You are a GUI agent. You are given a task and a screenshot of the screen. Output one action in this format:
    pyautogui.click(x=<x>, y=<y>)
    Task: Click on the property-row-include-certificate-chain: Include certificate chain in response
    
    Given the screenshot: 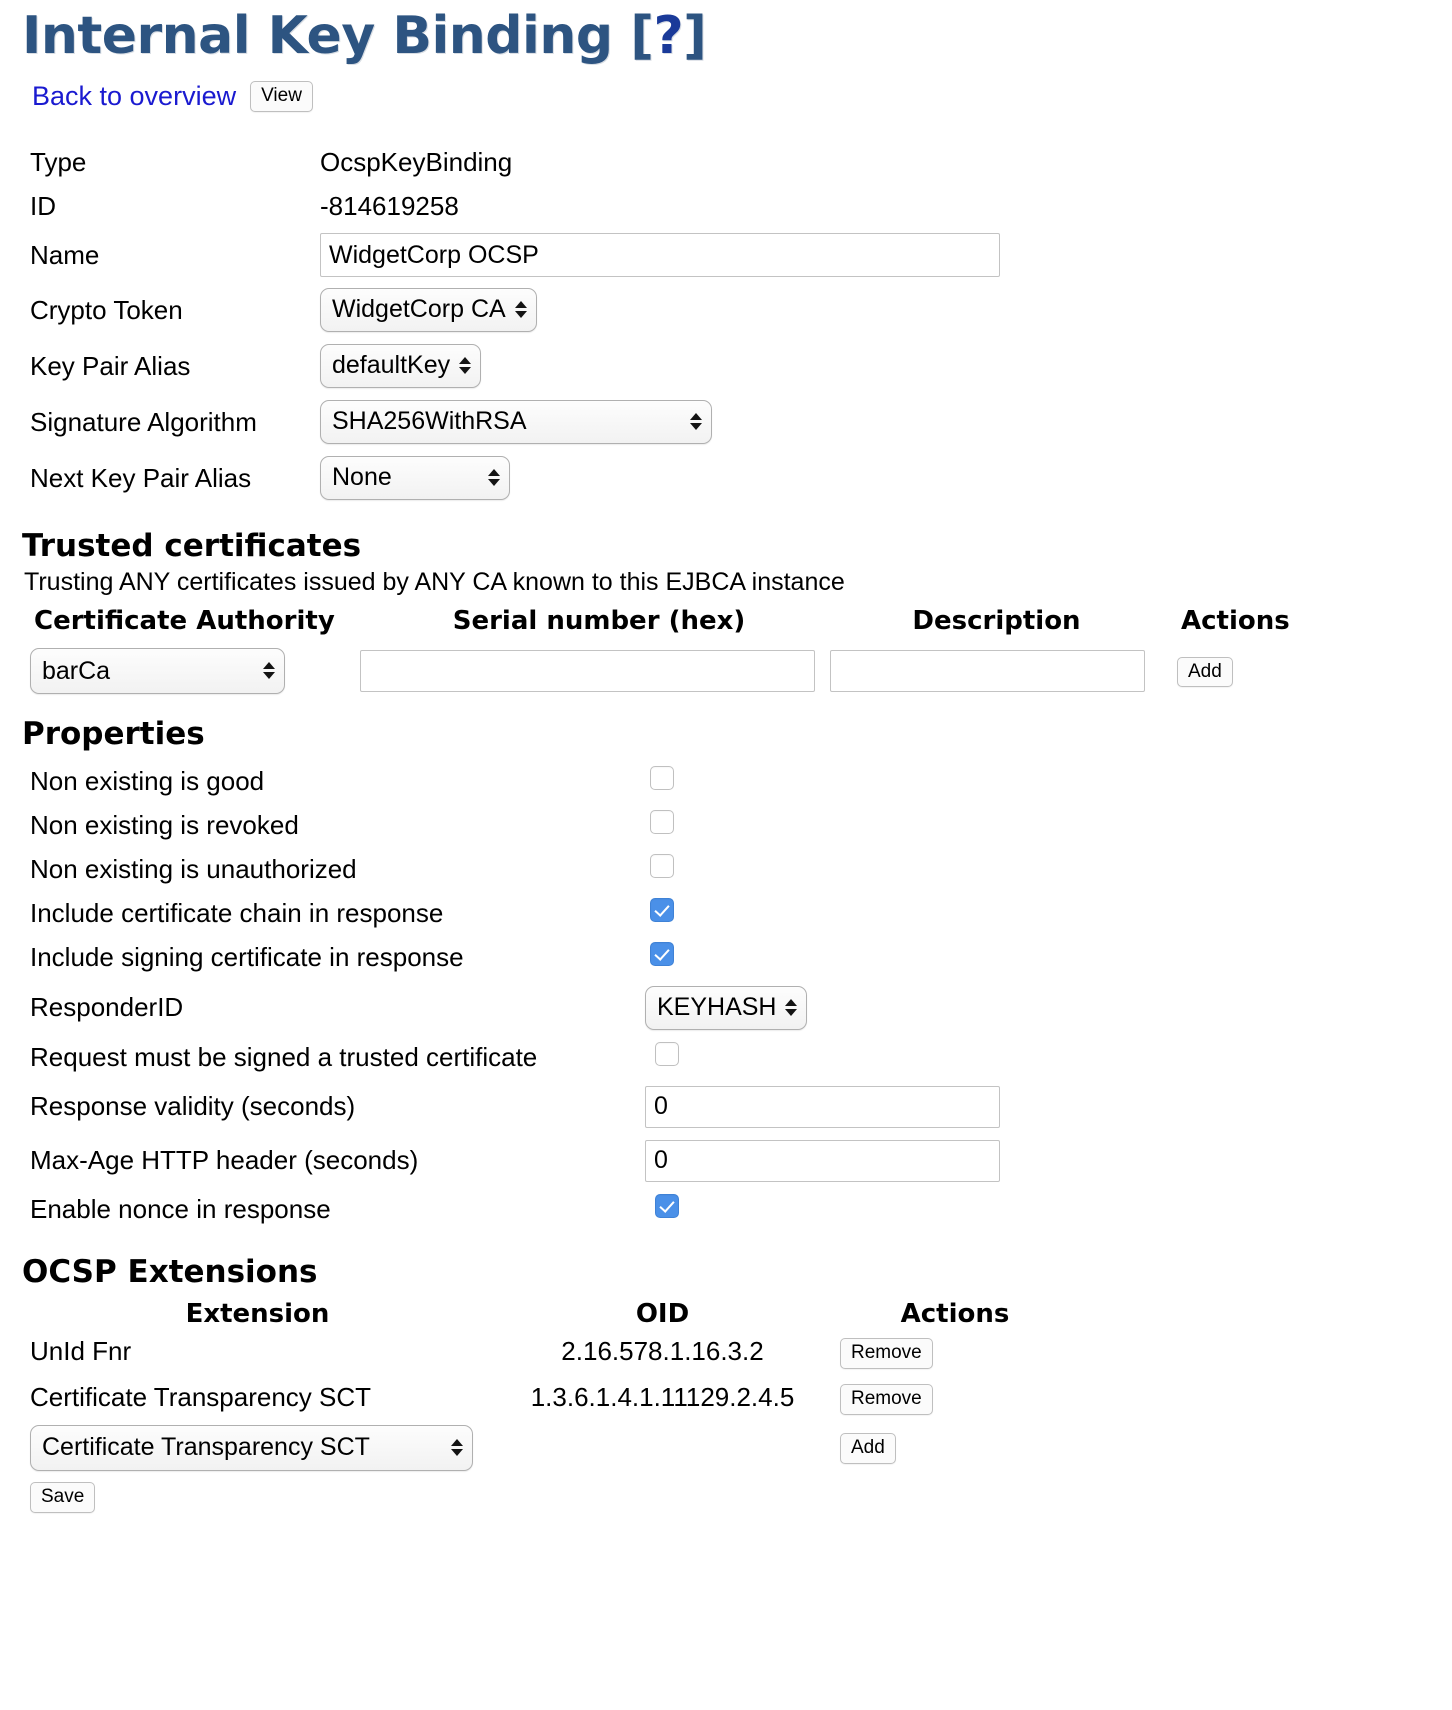 What is the action you would take?
    pyautogui.click(x=726, y=914)
    